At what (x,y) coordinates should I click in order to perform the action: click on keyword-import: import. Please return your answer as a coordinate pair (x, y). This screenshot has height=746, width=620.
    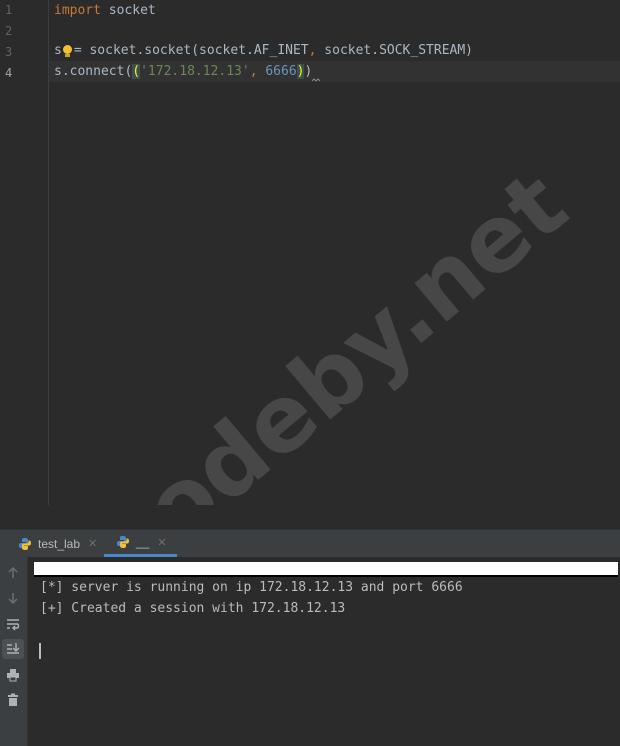
    Looking at the image, I should click on (77, 10).